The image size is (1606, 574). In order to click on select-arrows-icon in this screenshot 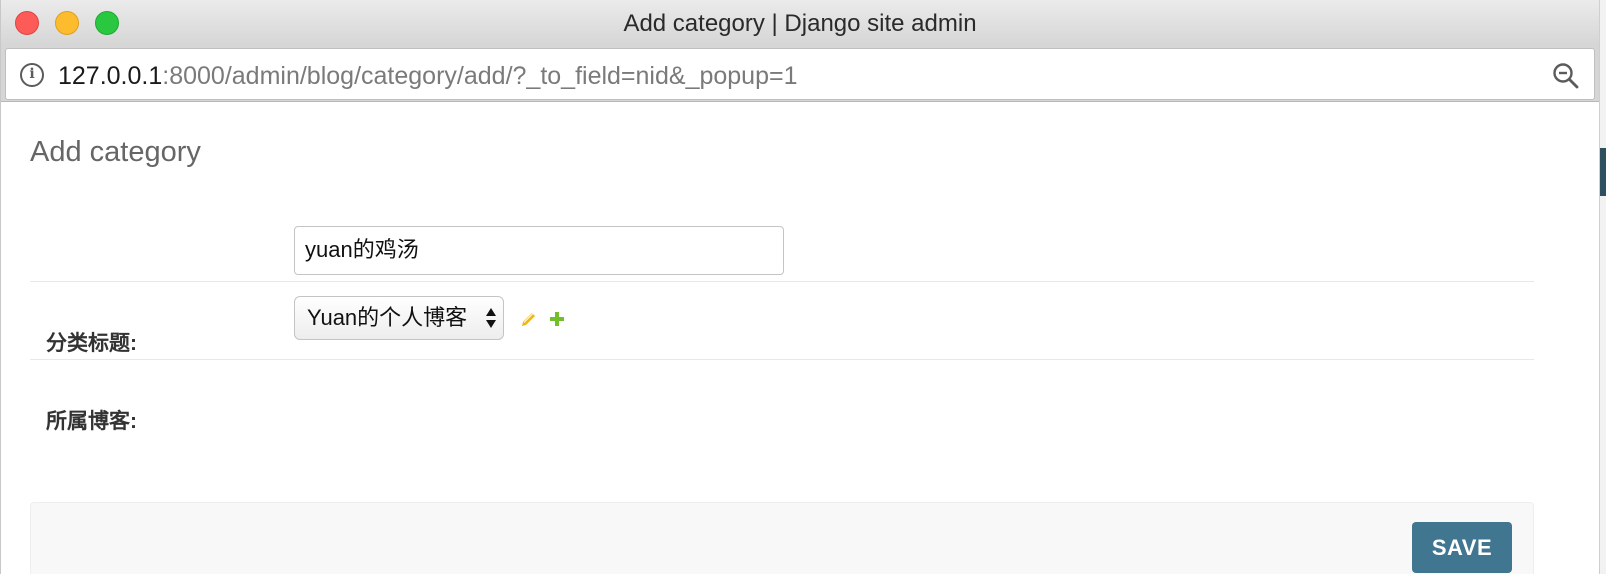, I will do `click(491, 318)`.